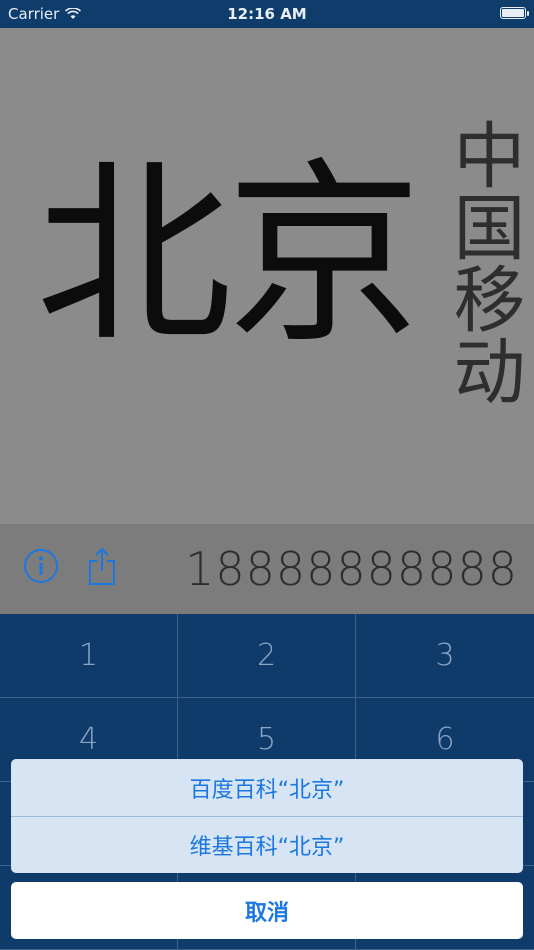 The width and height of the screenshot is (534, 950). What do you see at coordinates (267, 844) in the screenshot?
I see `wikipedia-option: 维基百科“北京”` at bounding box center [267, 844].